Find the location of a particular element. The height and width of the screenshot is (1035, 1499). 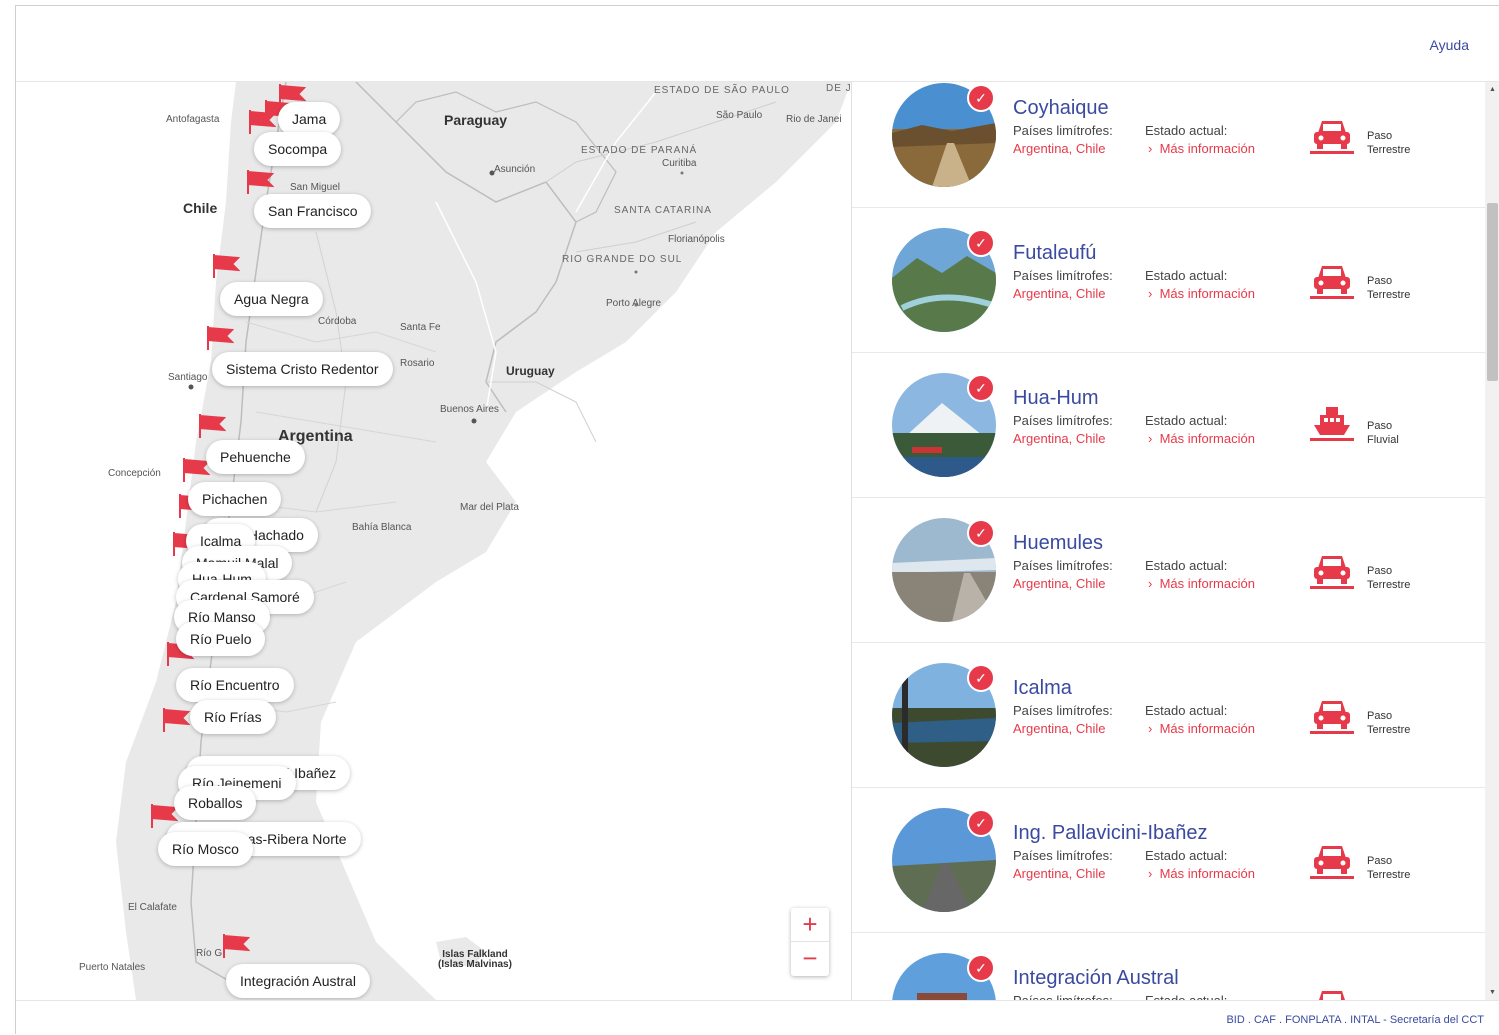

crossing-pill-integracion-austral: Integración Austral is located at coordinates (298, 981).